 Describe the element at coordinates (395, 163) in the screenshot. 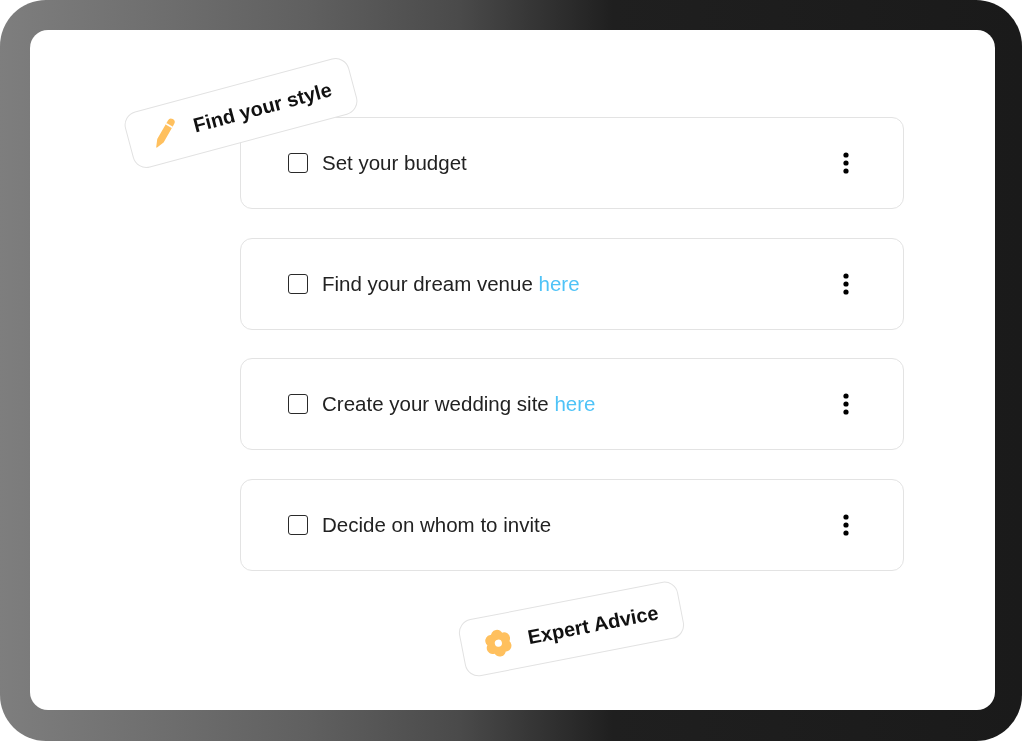

I see `task-label: Set your budget` at that location.